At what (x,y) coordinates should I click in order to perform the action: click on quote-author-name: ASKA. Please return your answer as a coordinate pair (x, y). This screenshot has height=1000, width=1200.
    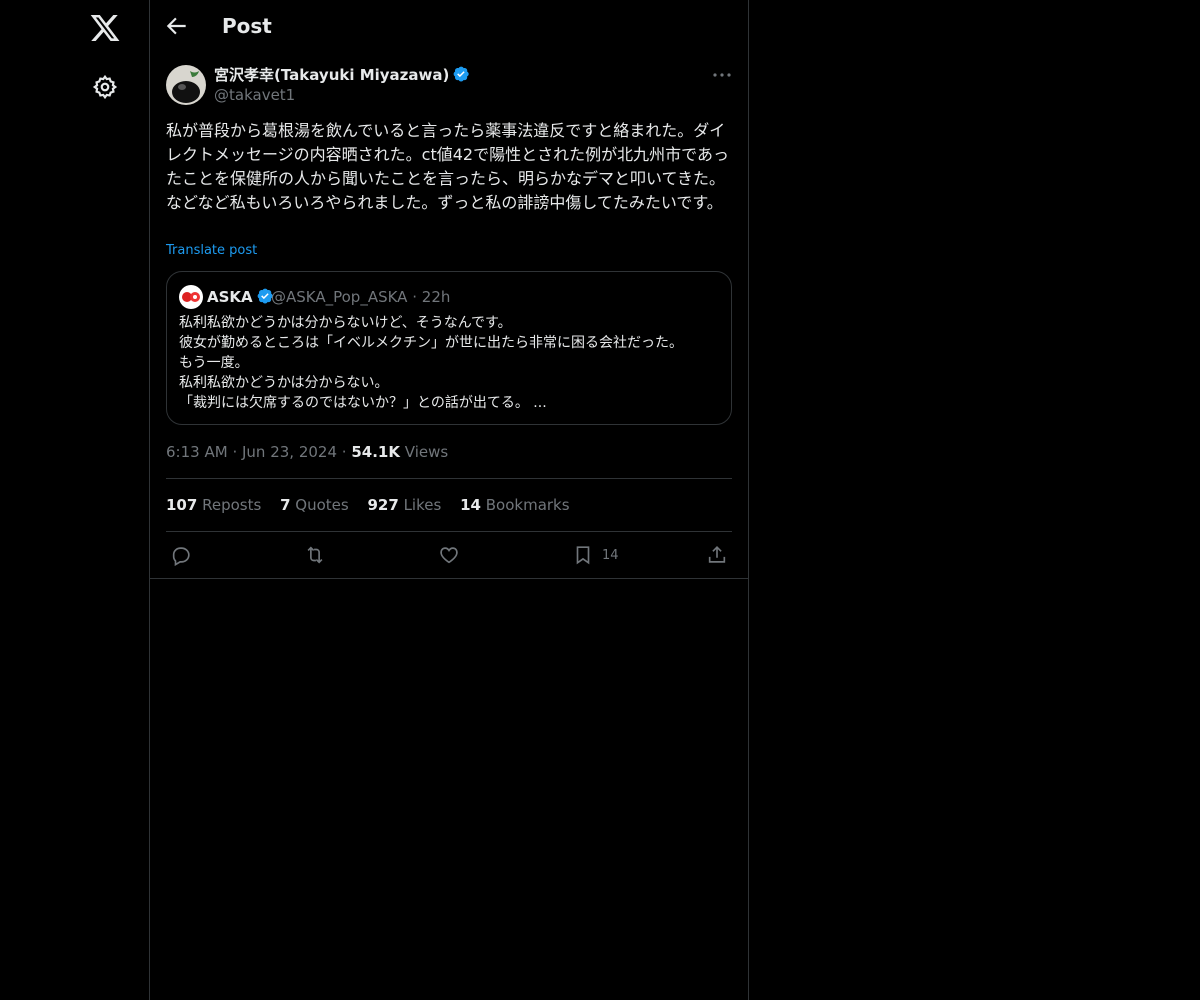
    Looking at the image, I should click on (240, 297).